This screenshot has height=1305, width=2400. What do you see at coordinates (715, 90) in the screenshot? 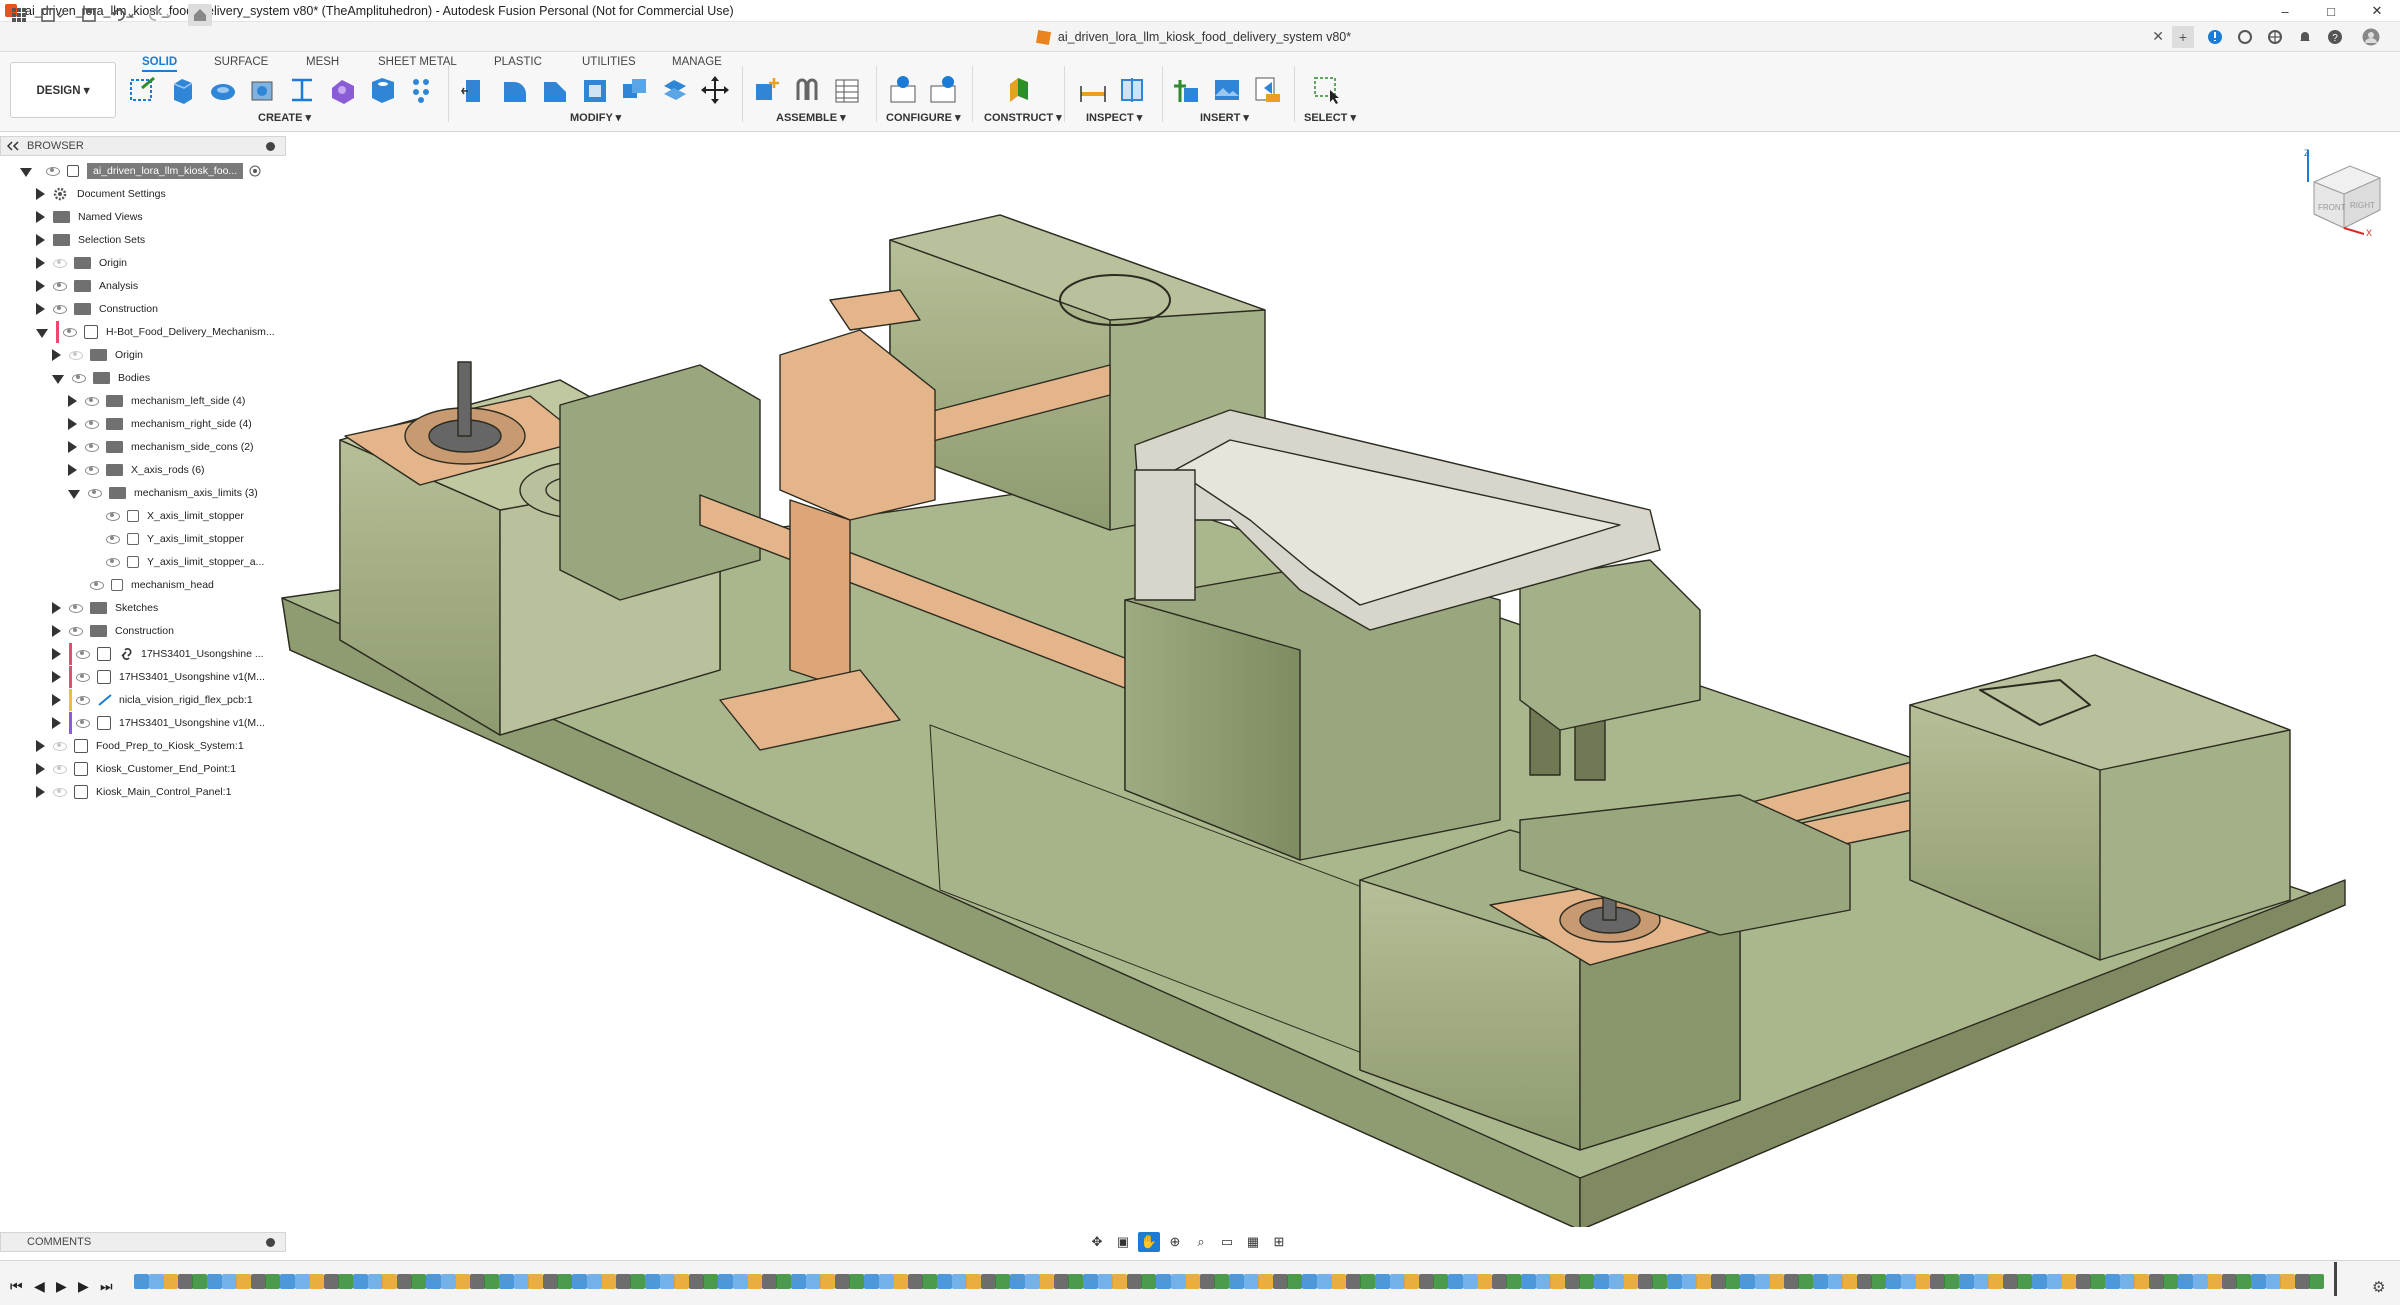
I see `move-copy-icon` at bounding box center [715, 90].